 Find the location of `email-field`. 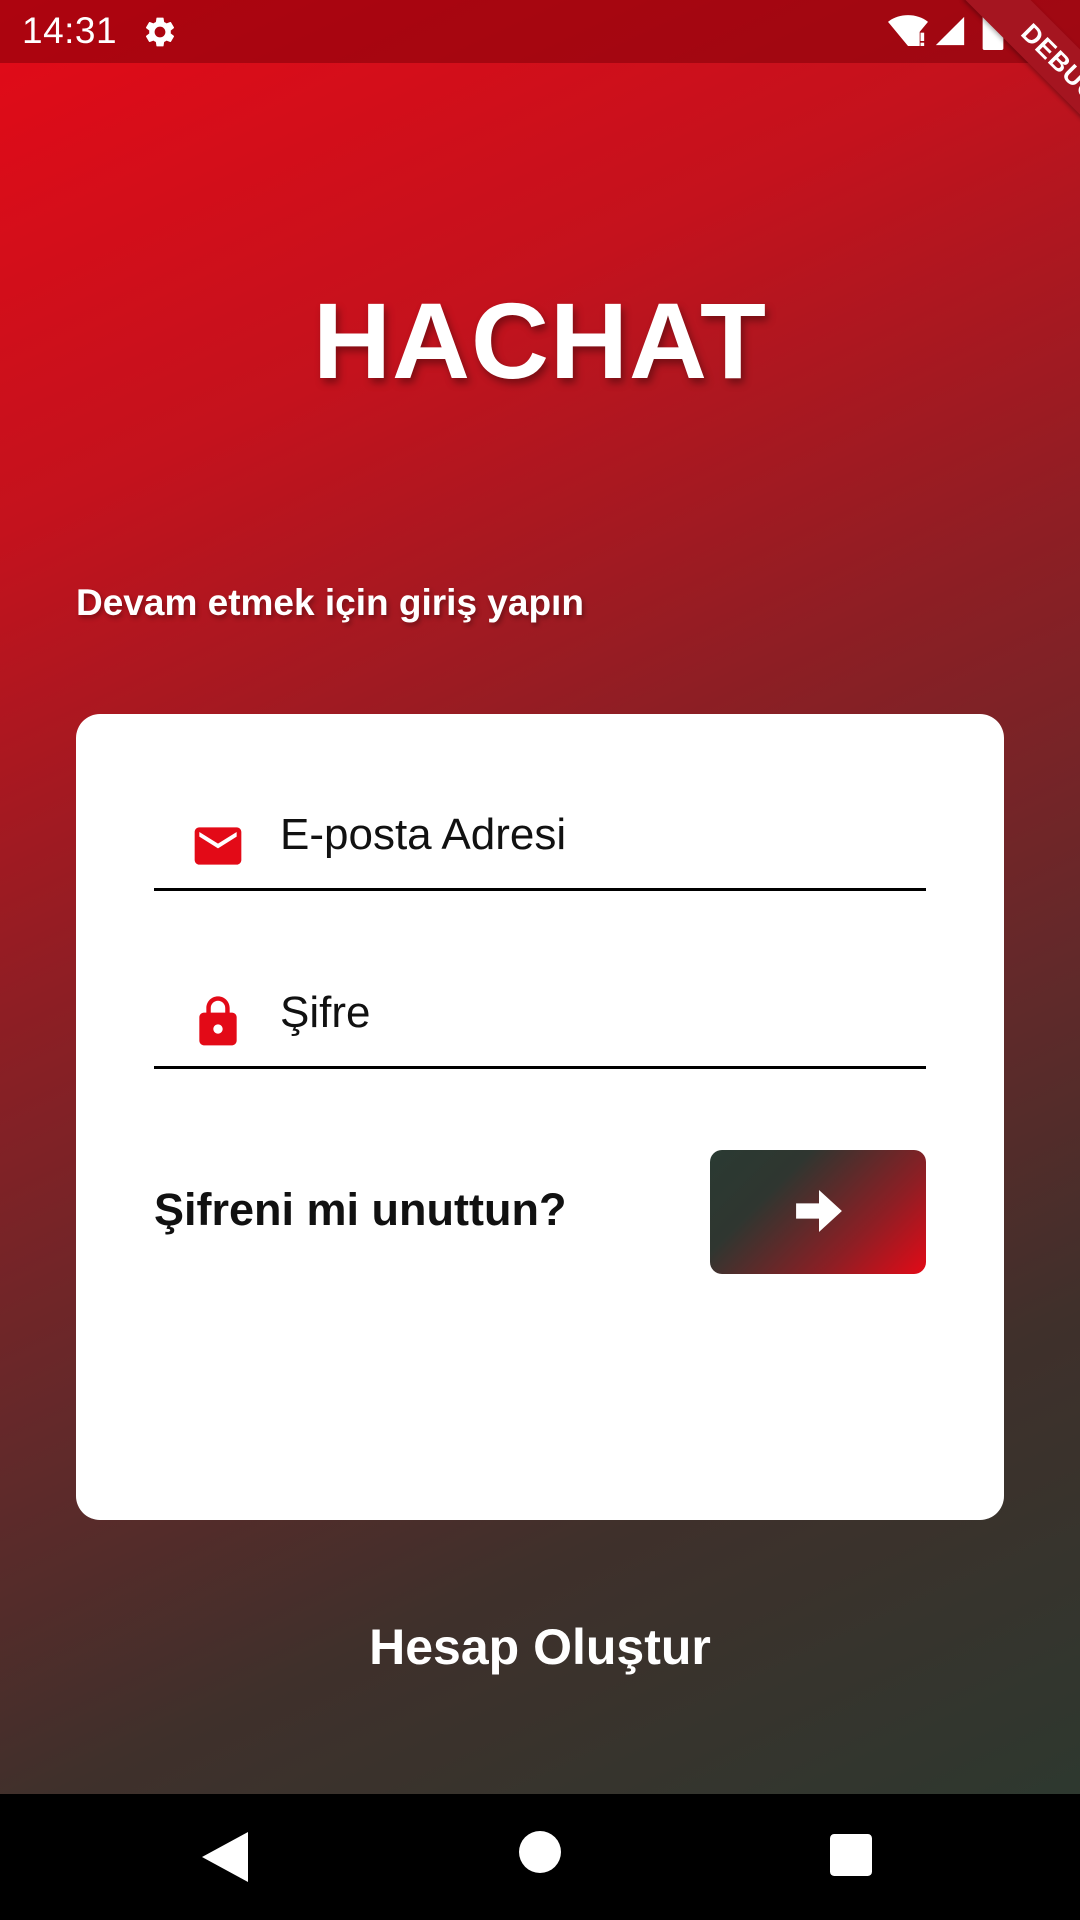

email-field is located at coordinates (540, 834).